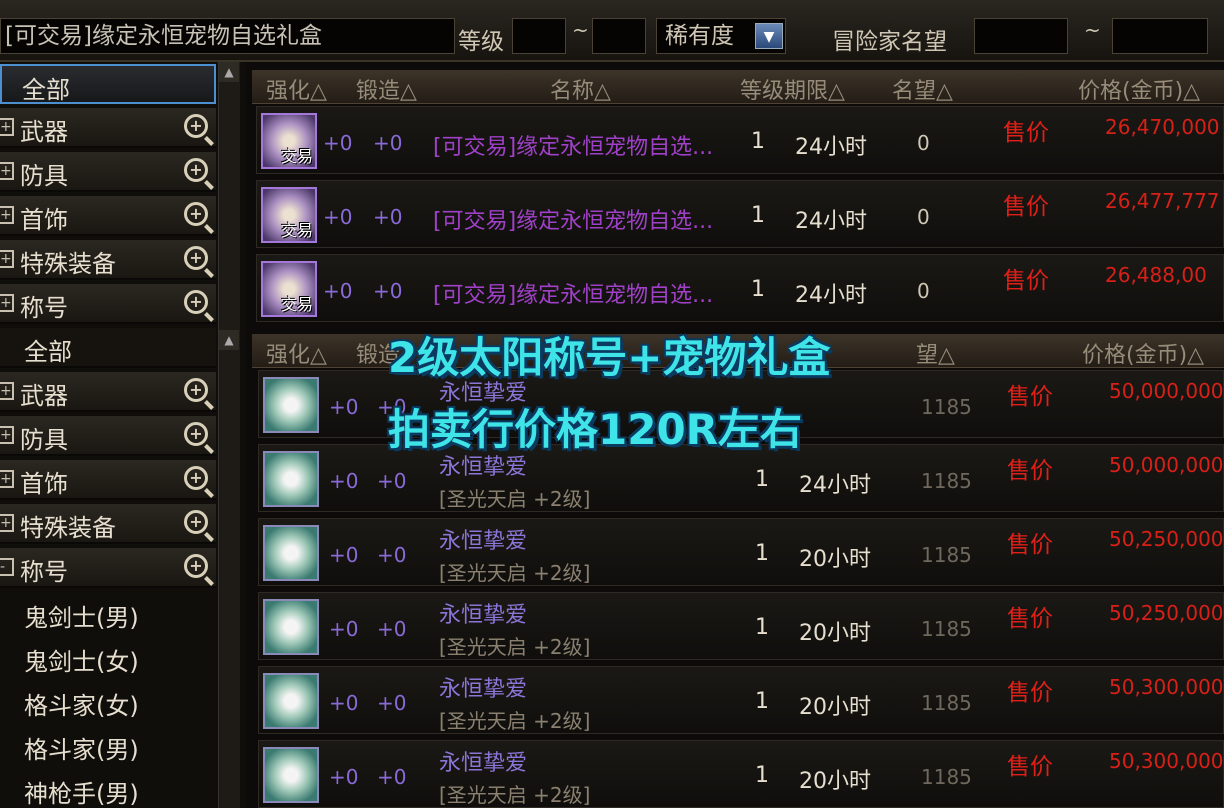  What do you see at coordinates (108, 304) in the screenshot?
I see `category-title: + 称号 +` at bounding box center [108, 304].